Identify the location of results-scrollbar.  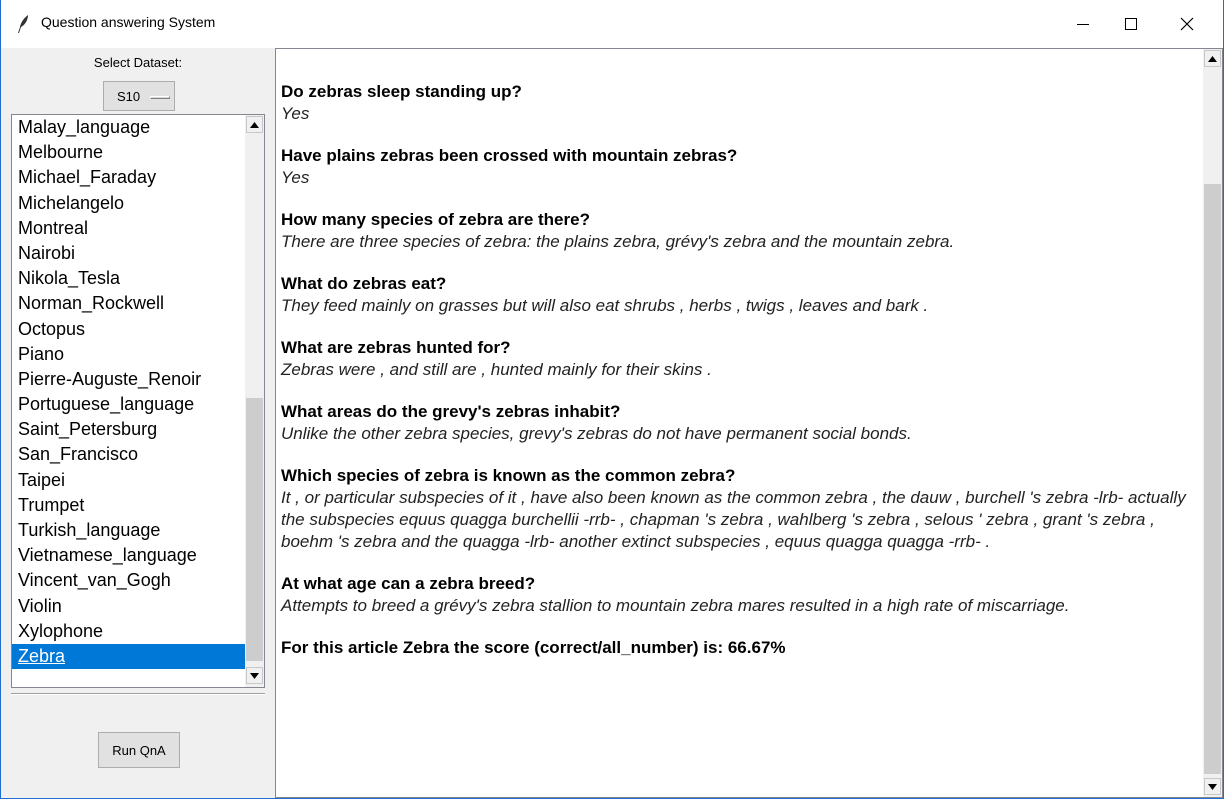
(1212, 423).